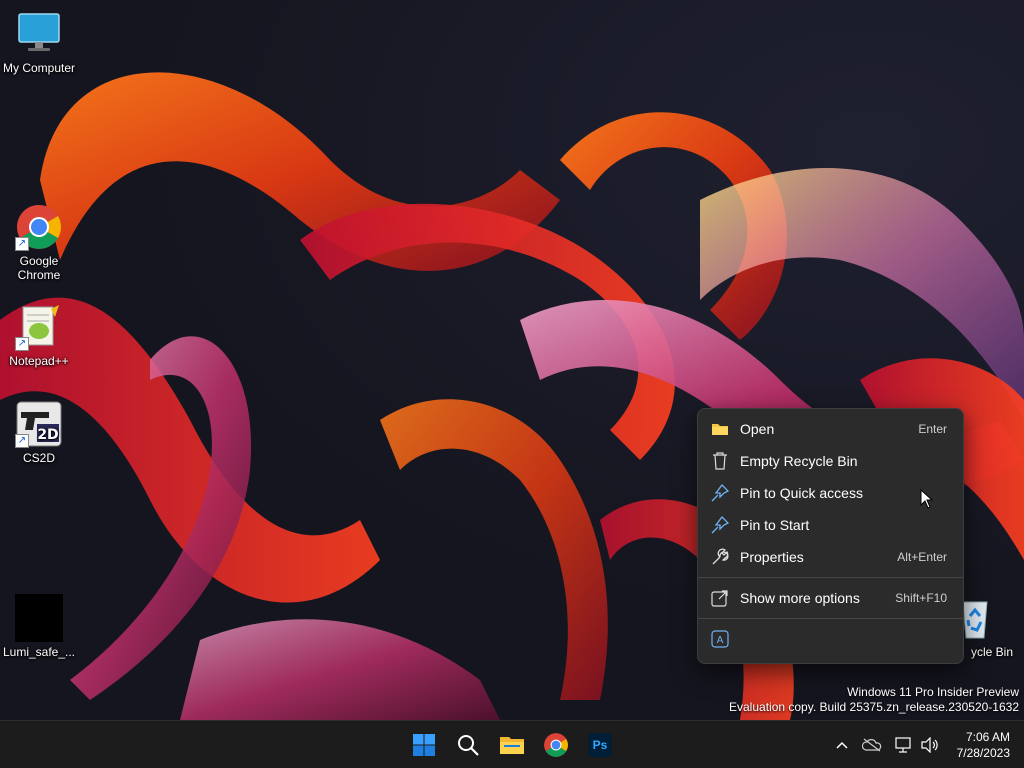 This screenshot has height=768, width=1024. I want to click on desktop-icon-google-chrome: ↗ Google Chrome, so click(39, 242).